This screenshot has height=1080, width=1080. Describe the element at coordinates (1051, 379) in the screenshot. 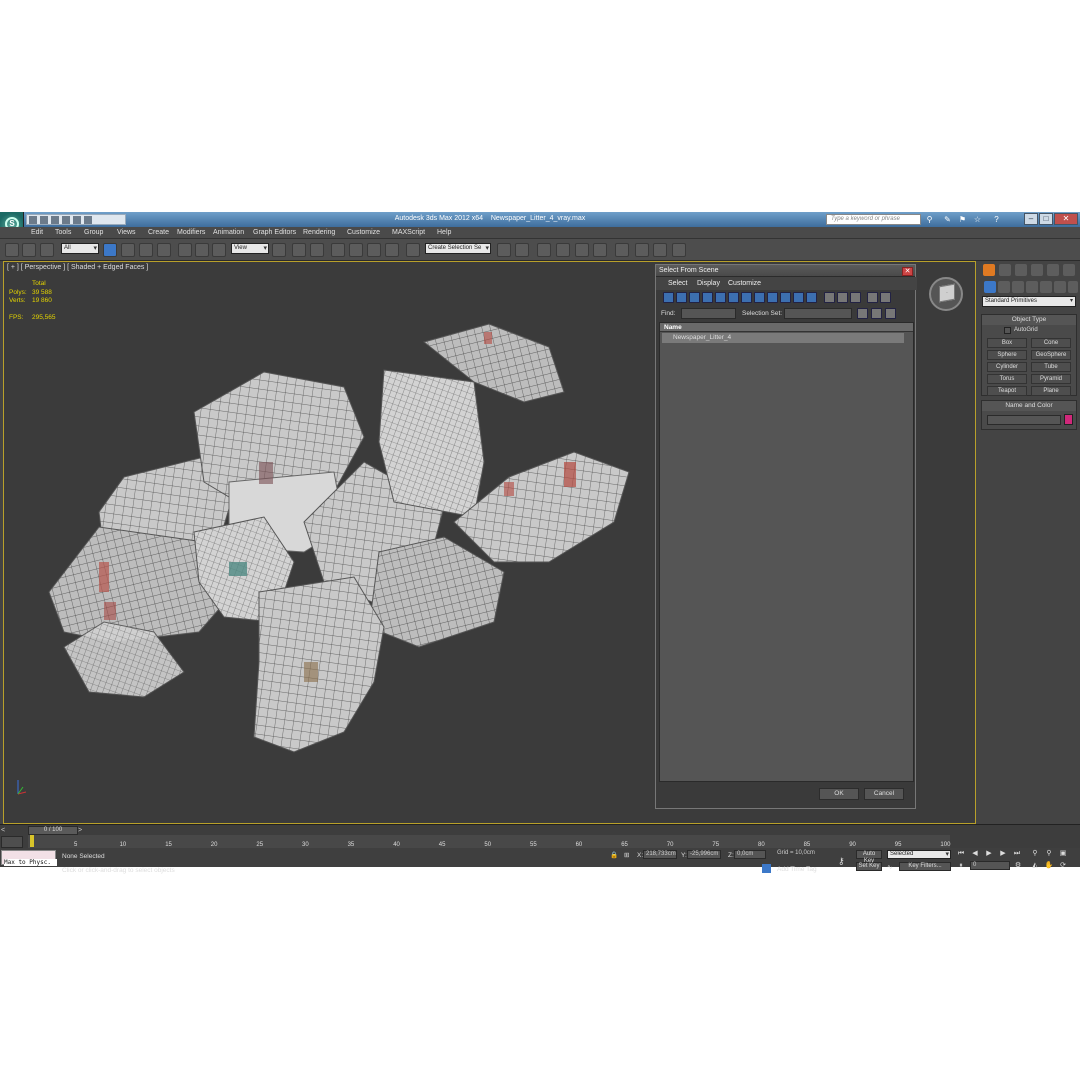

I see `pyramid-button: Pyramid` at that location.